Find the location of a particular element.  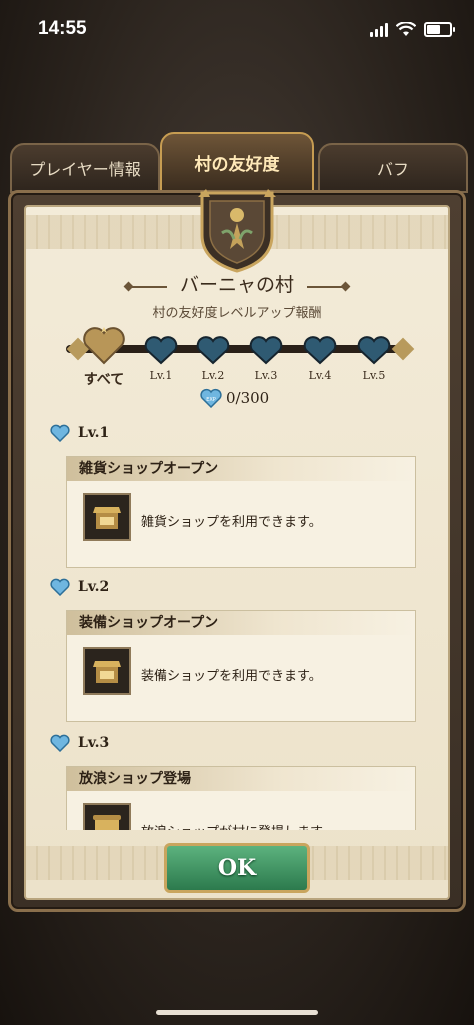

reward-card: 放浪ショップ登場 放浪ショップが村に登場します。 is located at coordinates (241, 798).